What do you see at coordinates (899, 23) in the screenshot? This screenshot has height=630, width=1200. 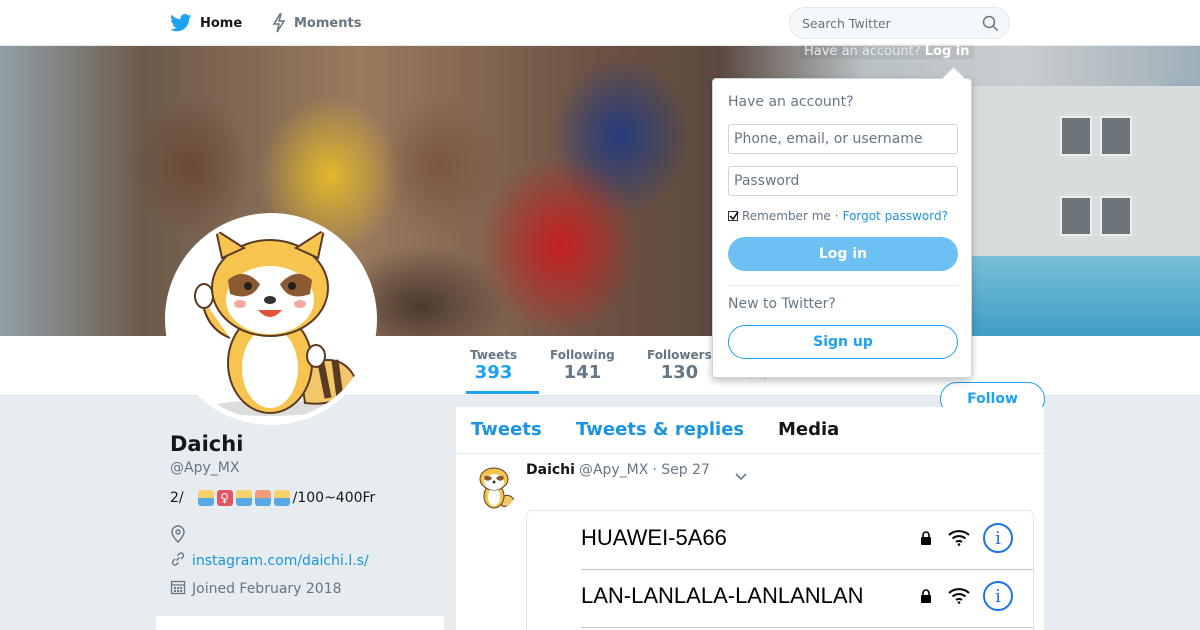 I see `search-input: Search Twitter` at bounding box center [899, 23].